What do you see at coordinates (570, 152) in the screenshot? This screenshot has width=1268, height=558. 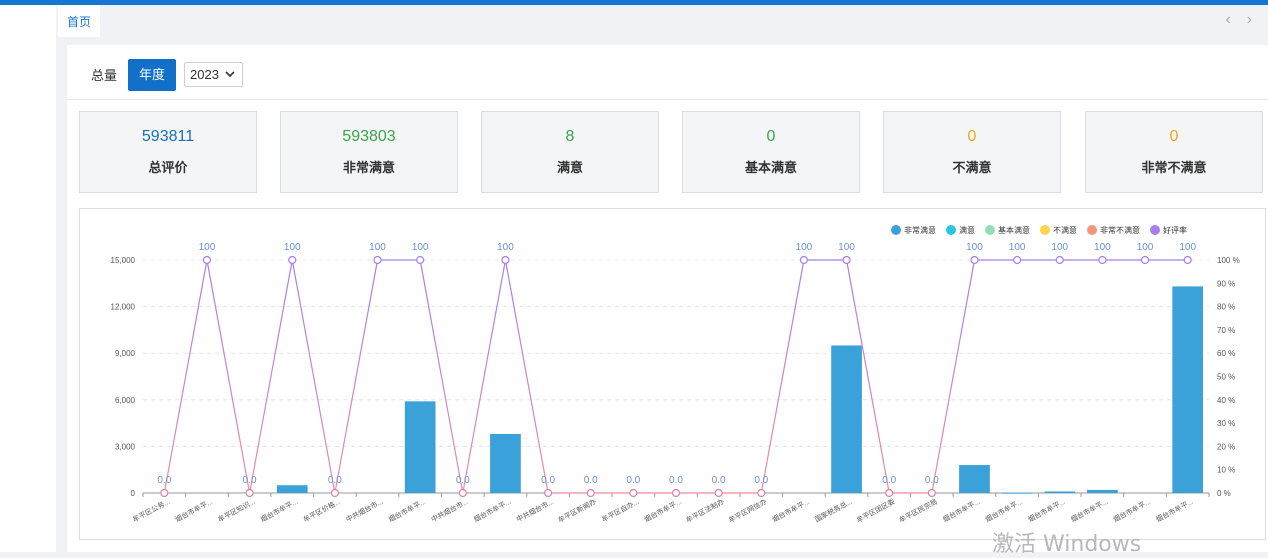 I see `stat-card-satisfied: 8 满意` at bounding box center [570, 152].